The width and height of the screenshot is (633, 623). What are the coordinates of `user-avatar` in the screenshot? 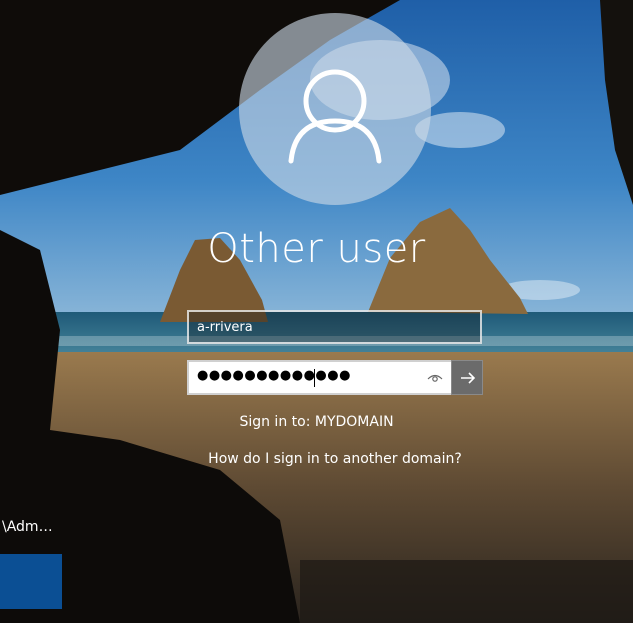 It's located at (335, 109).